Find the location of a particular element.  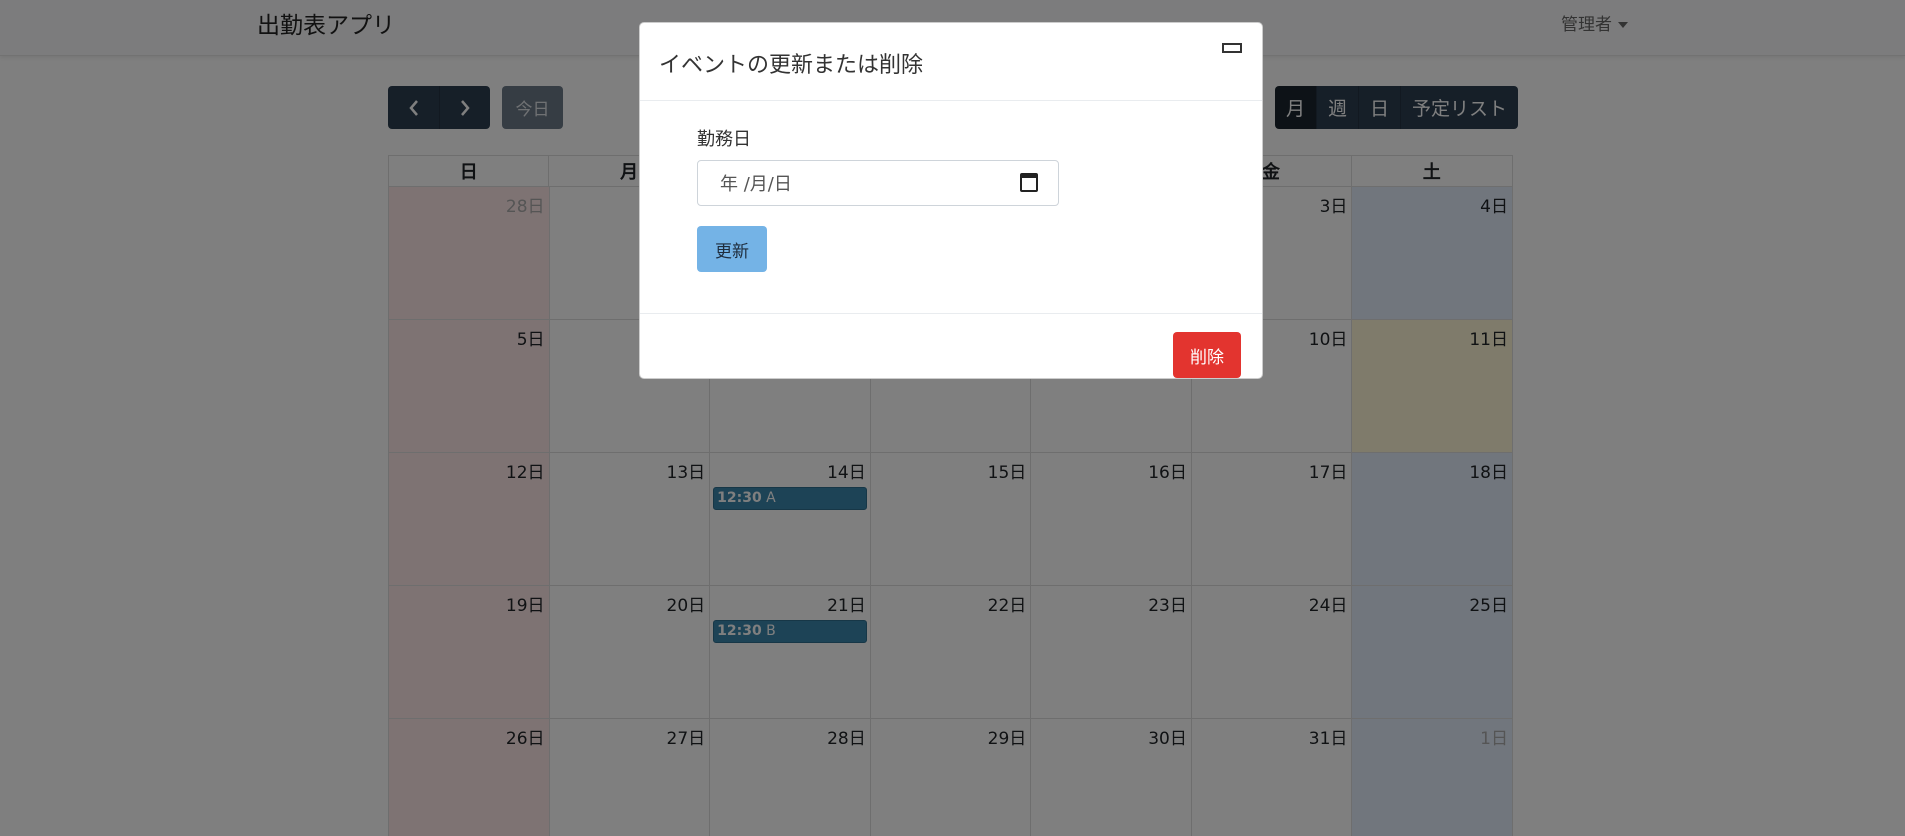

work-date-input: 年 /月/日 is located at coordinates (878, 183).